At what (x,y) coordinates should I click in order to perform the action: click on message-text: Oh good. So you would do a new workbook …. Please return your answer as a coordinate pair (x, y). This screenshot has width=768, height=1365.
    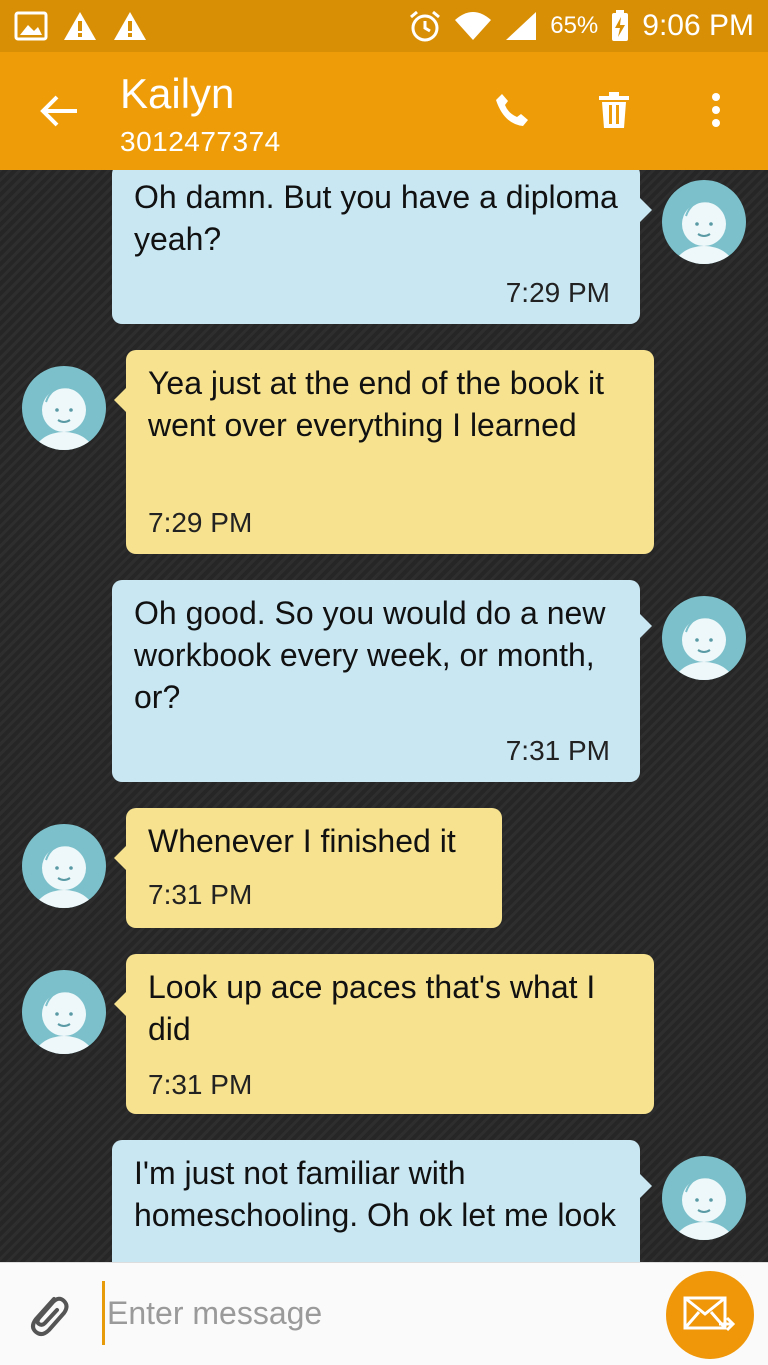
    Looking at the image, I should click on (370, 655).